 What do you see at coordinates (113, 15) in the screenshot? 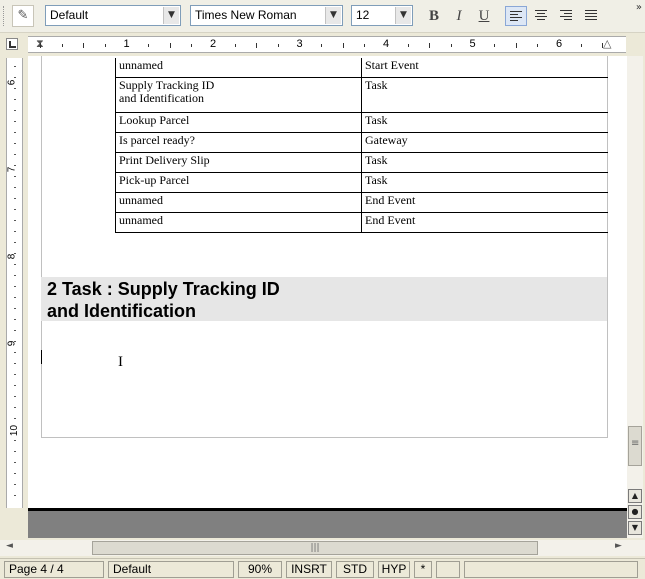
I see `paragraph-style-select: Default ▼` at bounding box center [113, 15].